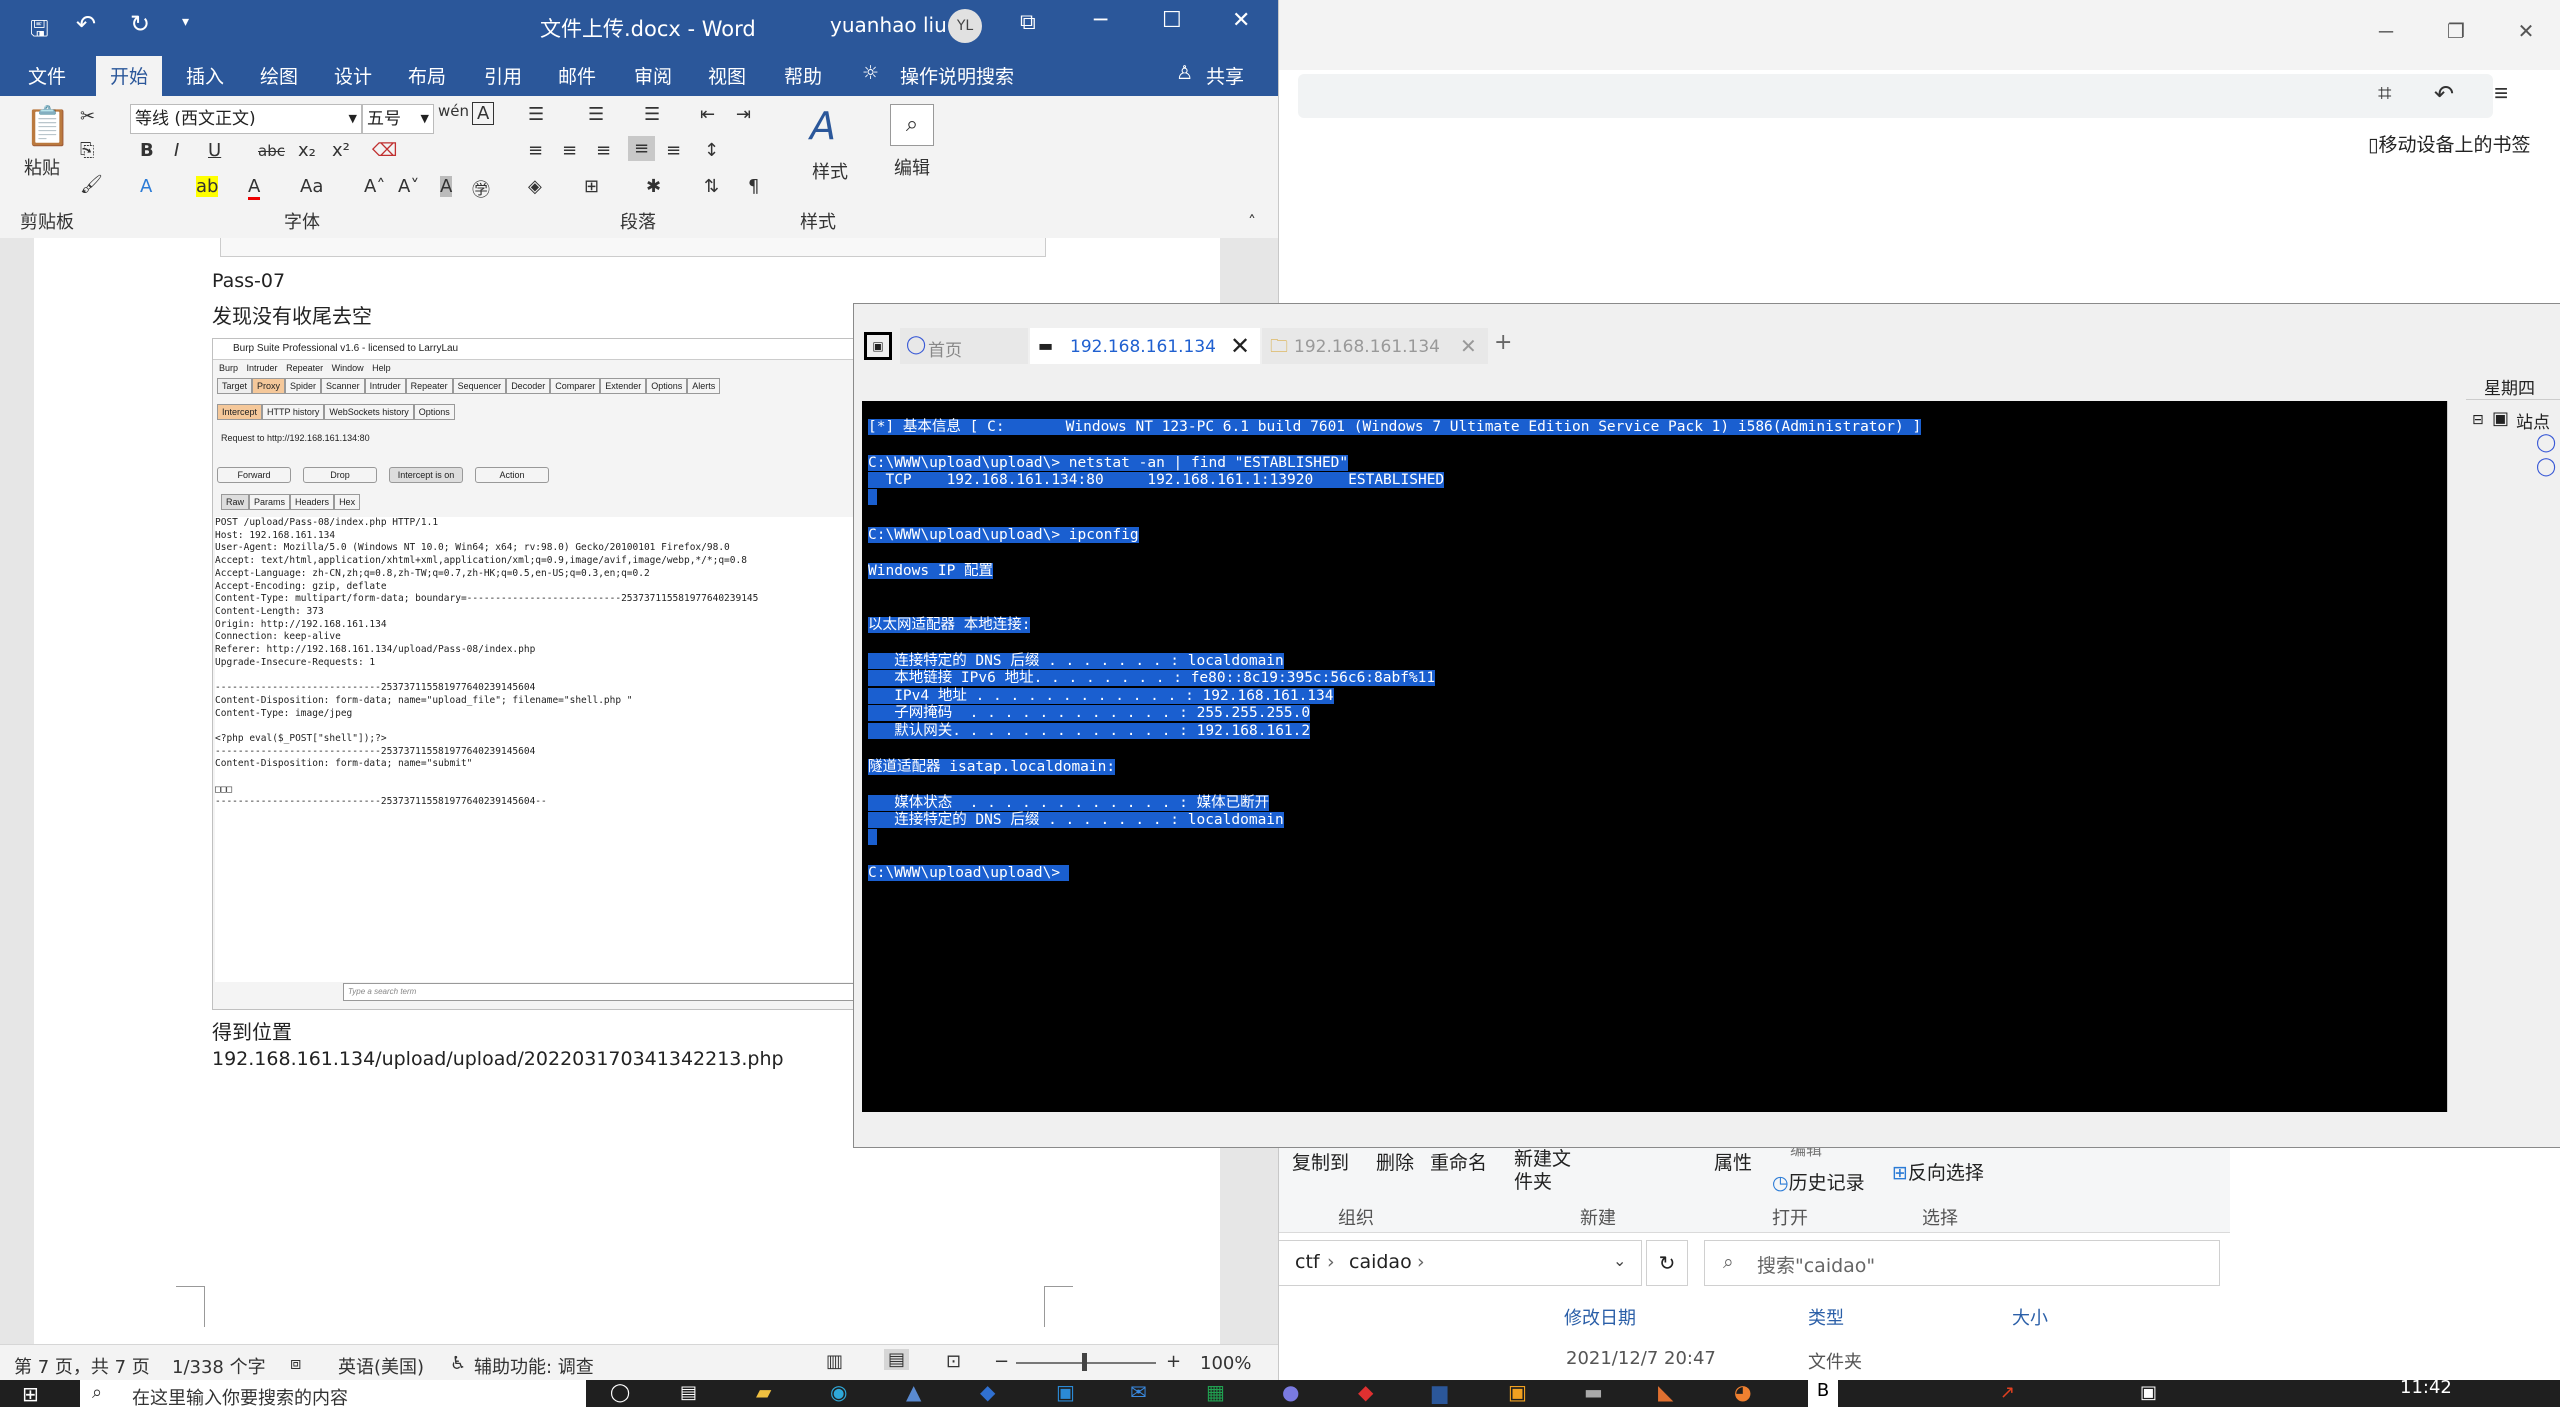 The image size is (2560, 1410). I want to click on tab-home: ◯ 首页, so click(964, 346).